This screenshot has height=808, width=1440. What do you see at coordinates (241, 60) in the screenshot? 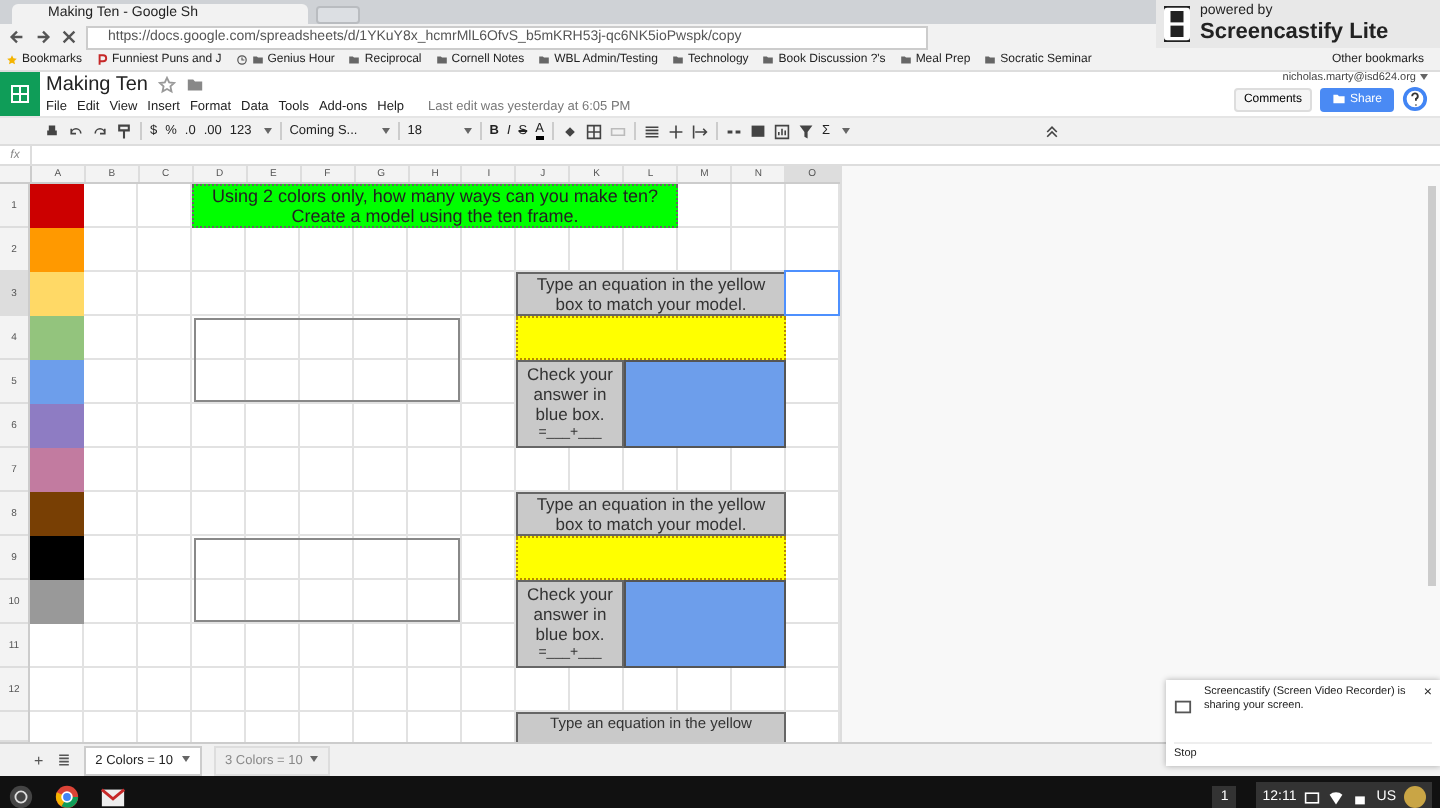
I see `clock-icon` at bounding box center [241, 60].